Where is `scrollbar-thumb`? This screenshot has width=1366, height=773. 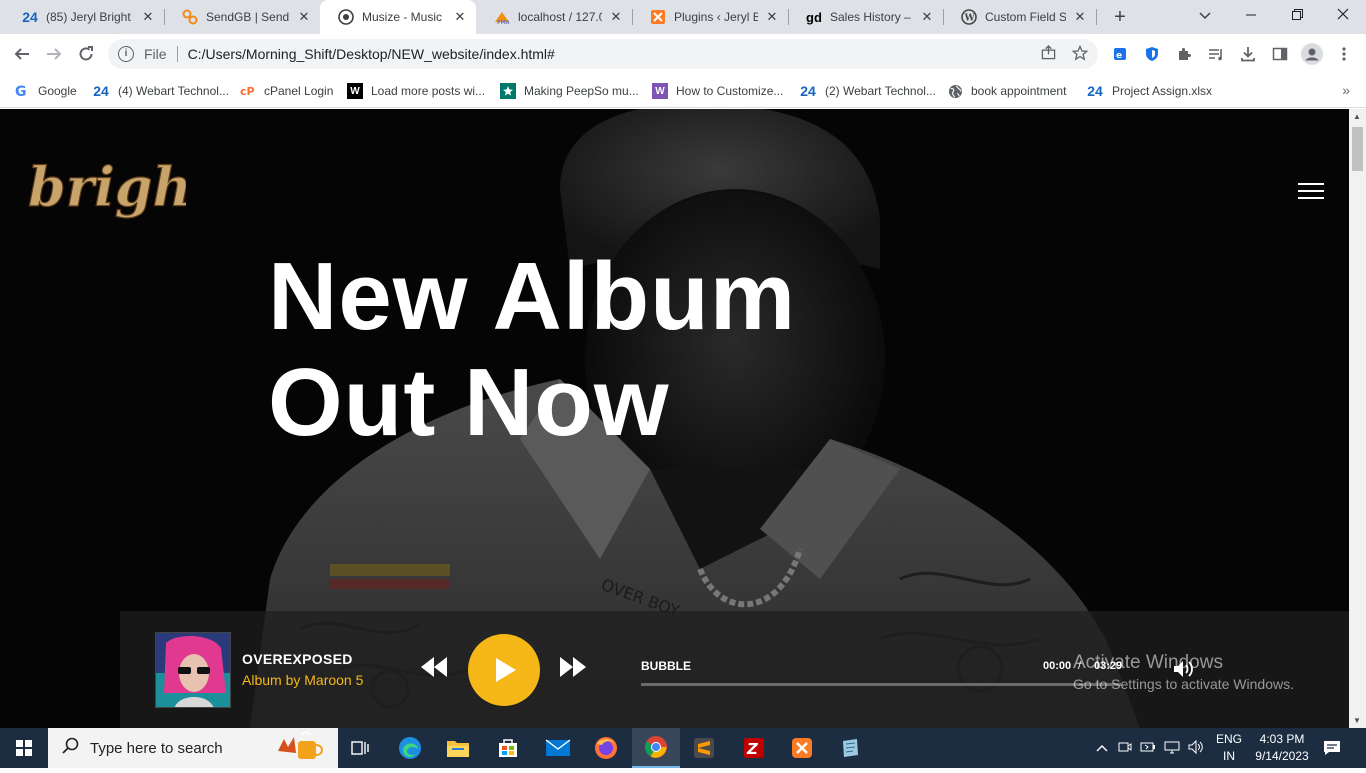 scrollbar-thumb is located at coordinates (1357, 149).